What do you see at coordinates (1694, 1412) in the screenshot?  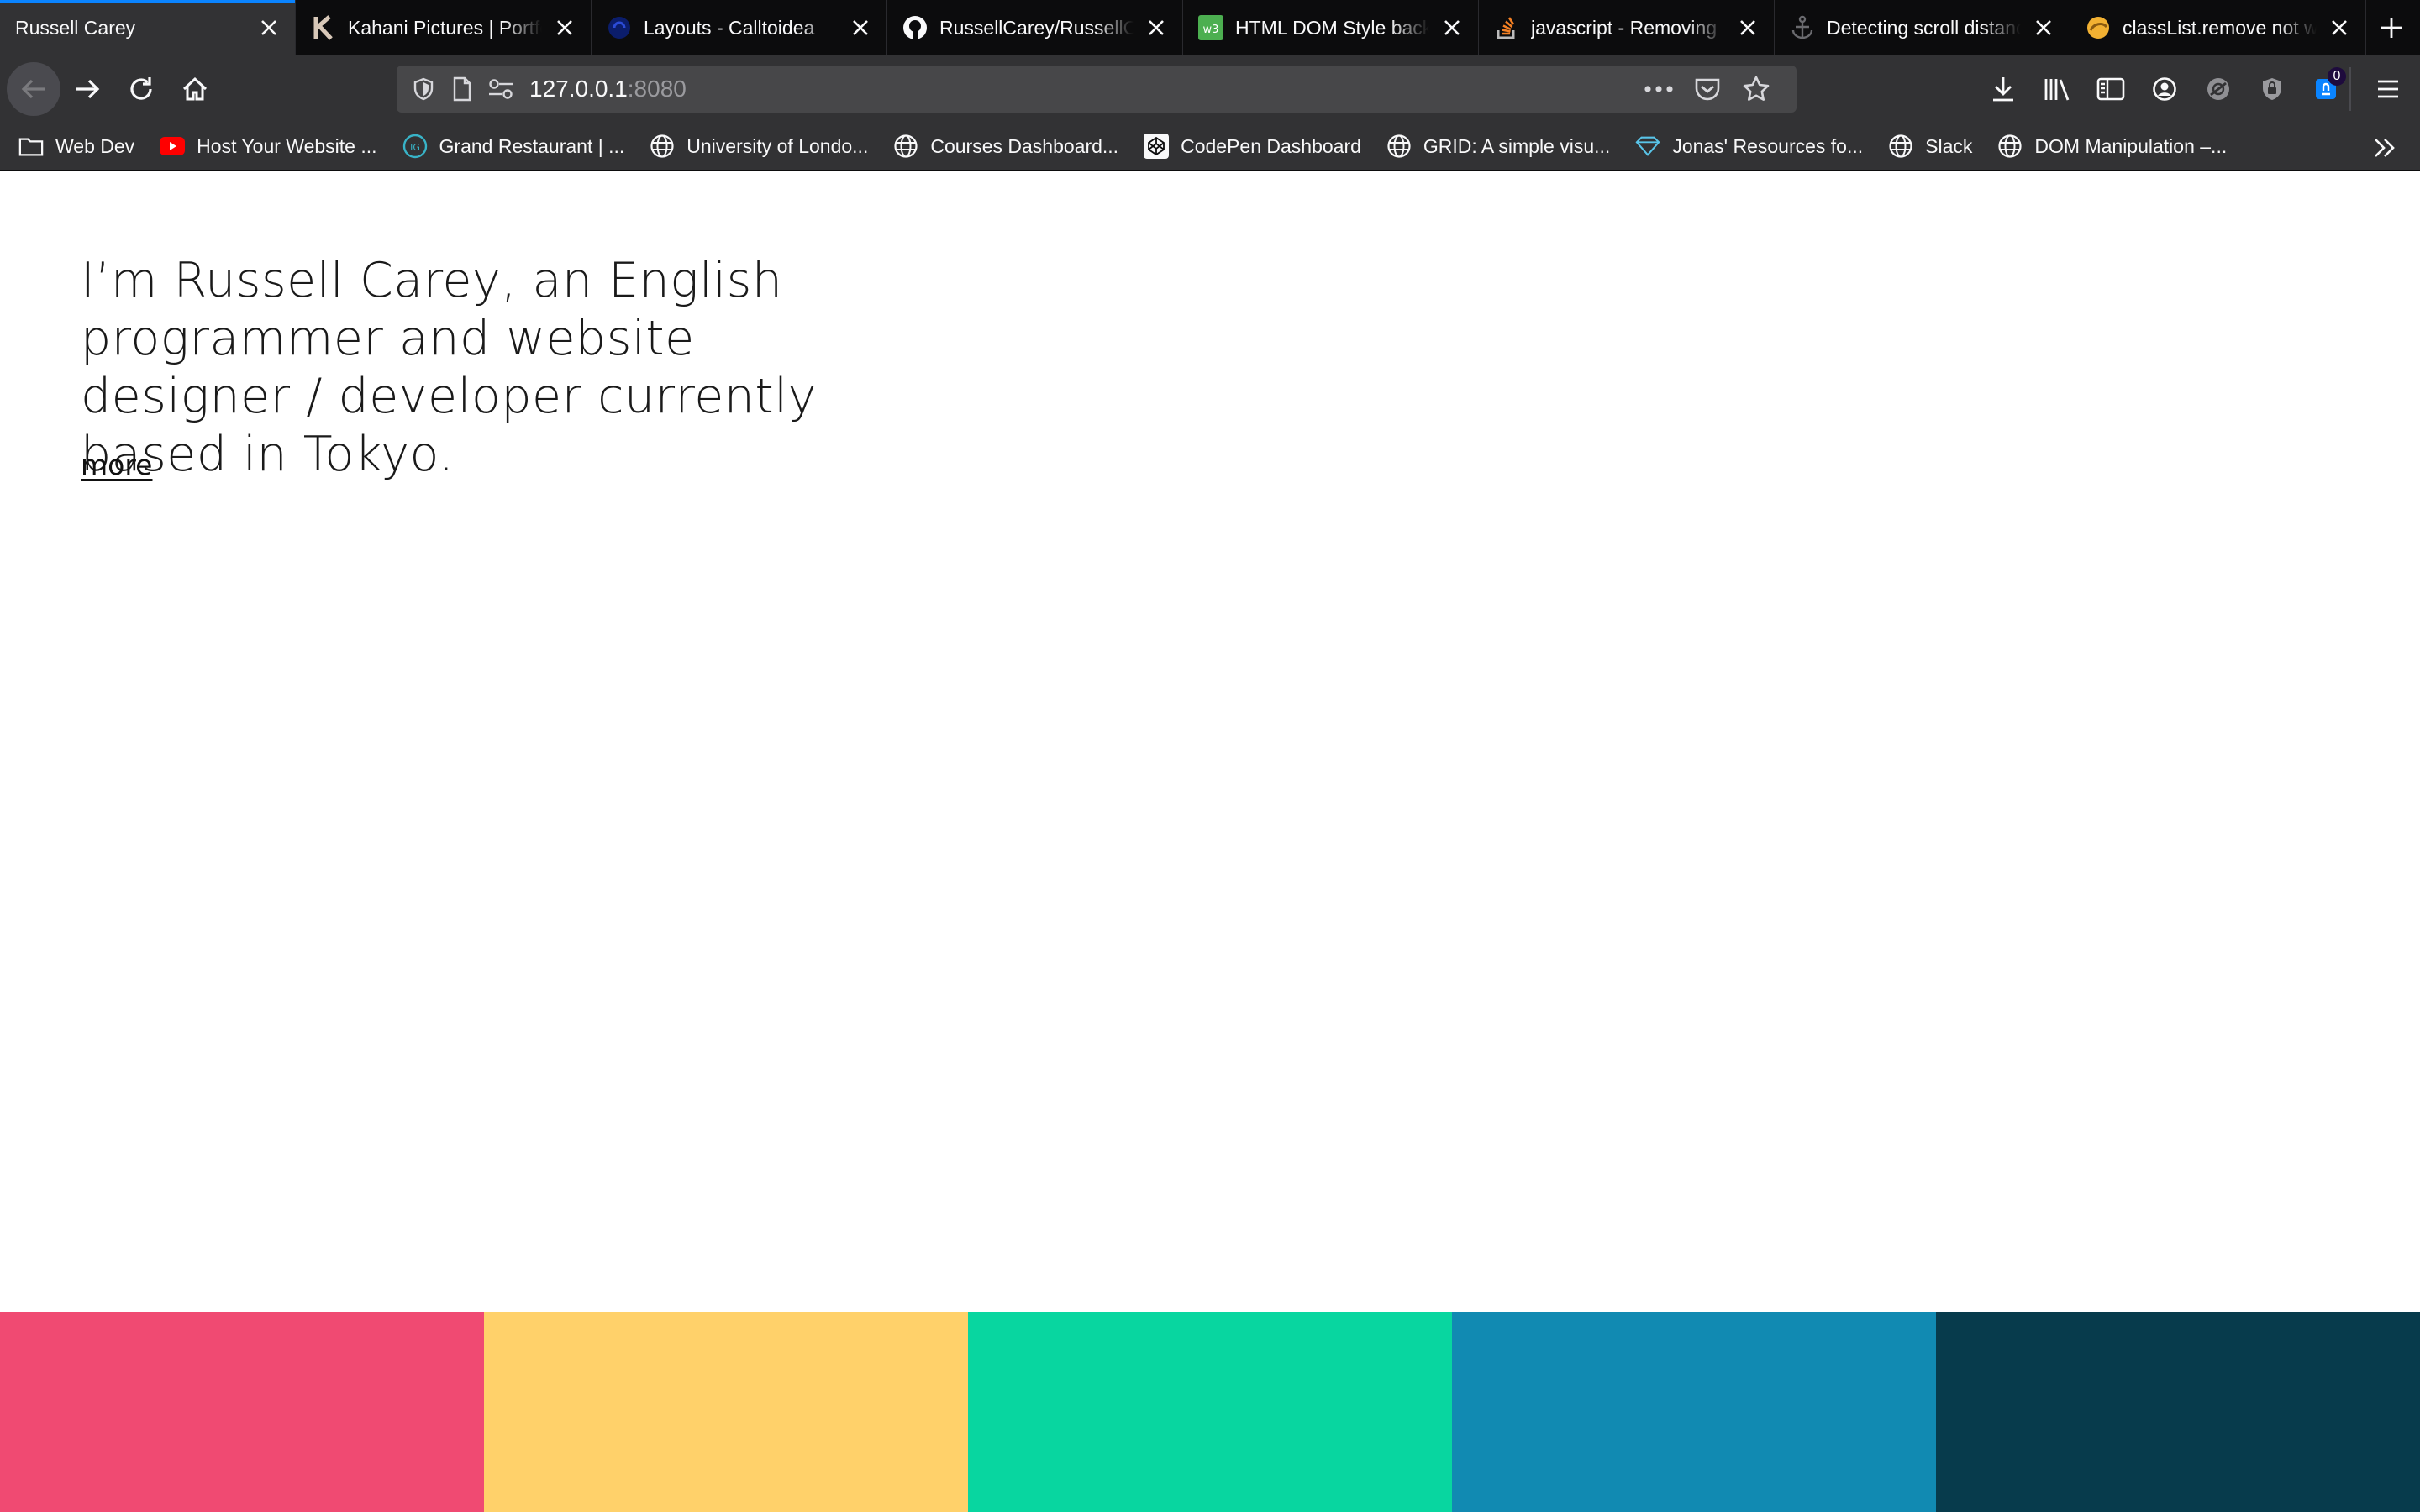 I see `color-swatch-blue` at bounding box center [1694, 1412].